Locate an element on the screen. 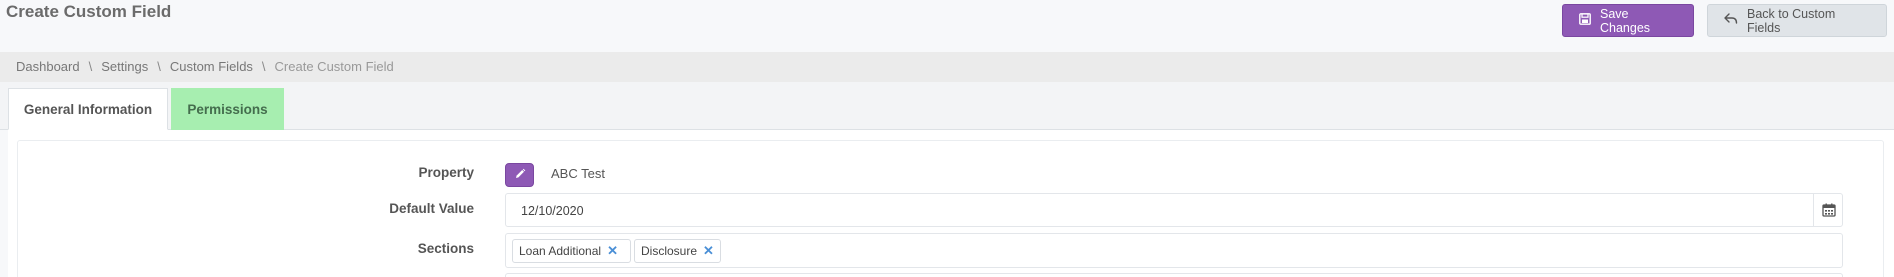 This screenshot has width=1894, height=277. section-chip: Loan Additional ✕ is located at coordinates (571, 251).